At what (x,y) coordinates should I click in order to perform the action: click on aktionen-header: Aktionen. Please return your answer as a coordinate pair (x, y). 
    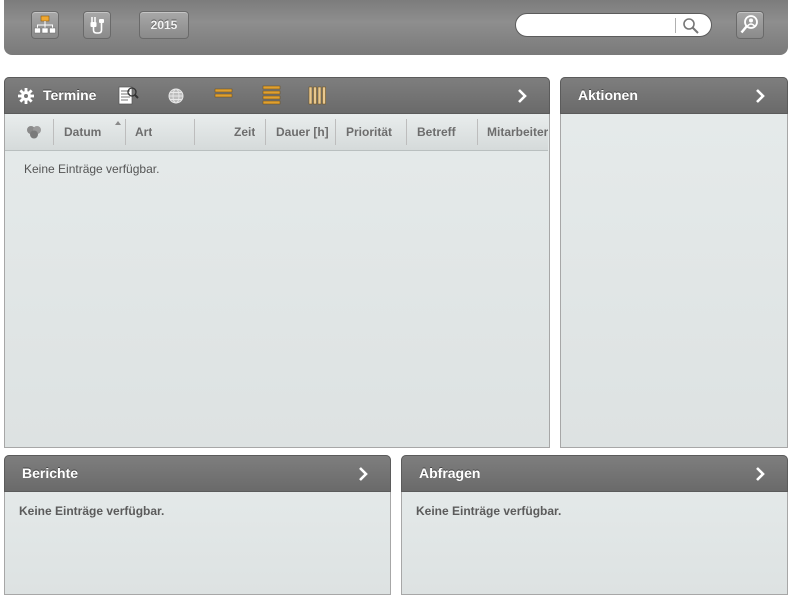
    Looking at the image, I should click on (674, 95).